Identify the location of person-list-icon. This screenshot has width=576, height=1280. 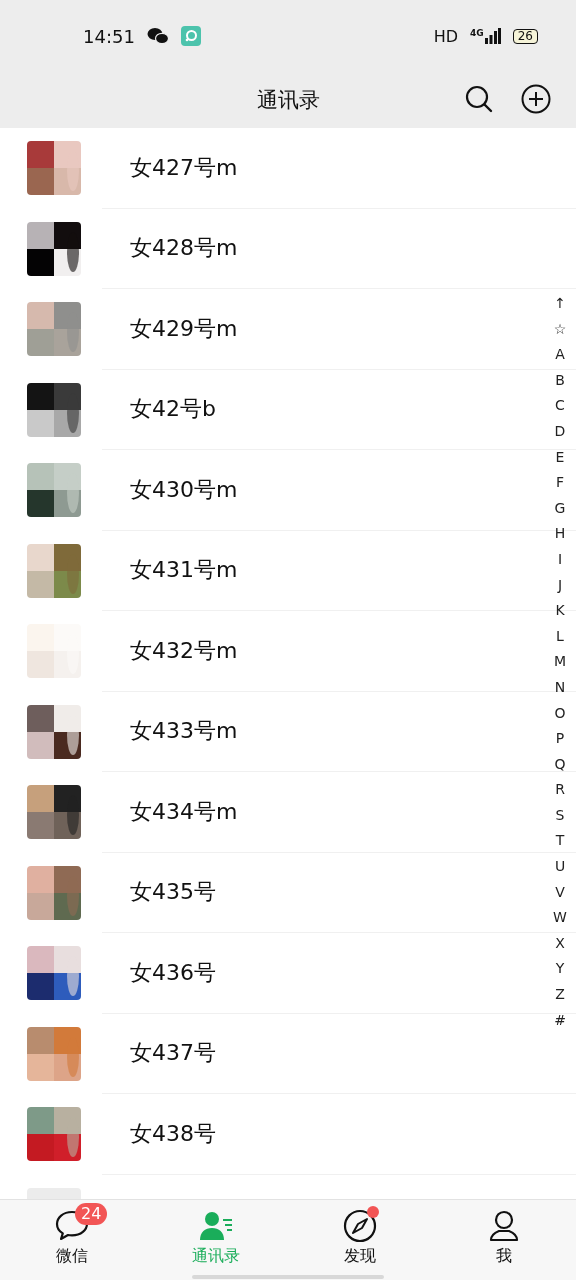
(216, 1226).